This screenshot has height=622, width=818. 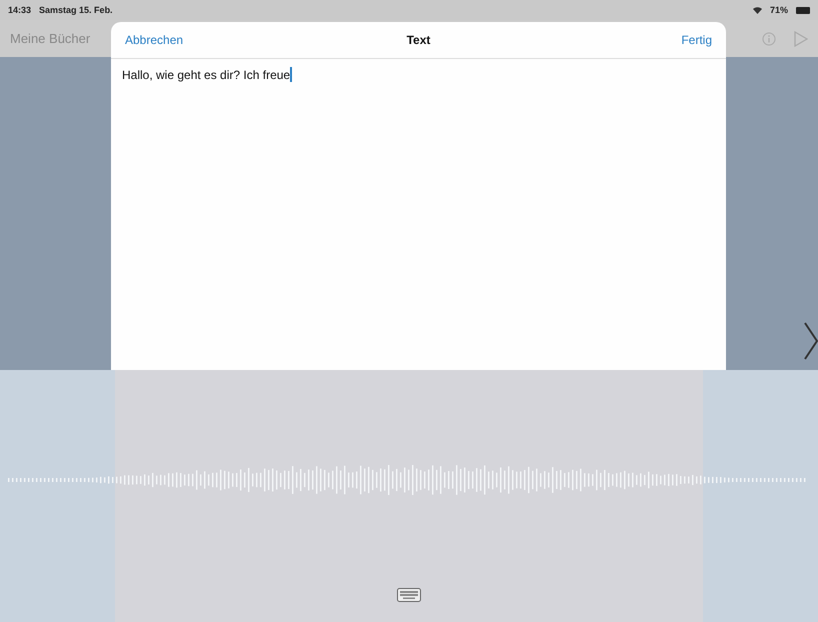 I want to click on sheet-title: Text, so click(x=418, y=40).